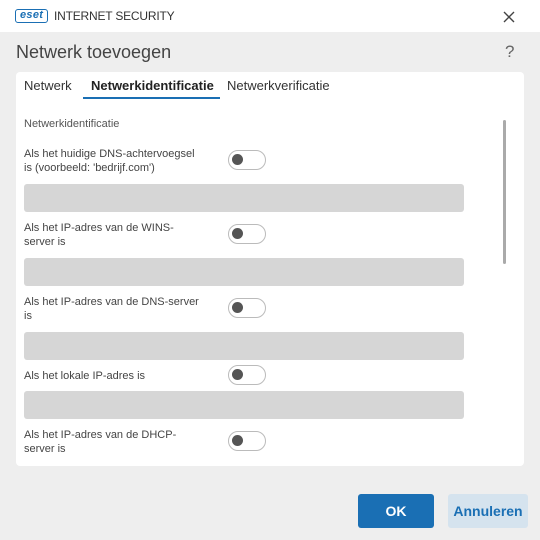  I want to click on wins-server-toggle, so click(247, 234).